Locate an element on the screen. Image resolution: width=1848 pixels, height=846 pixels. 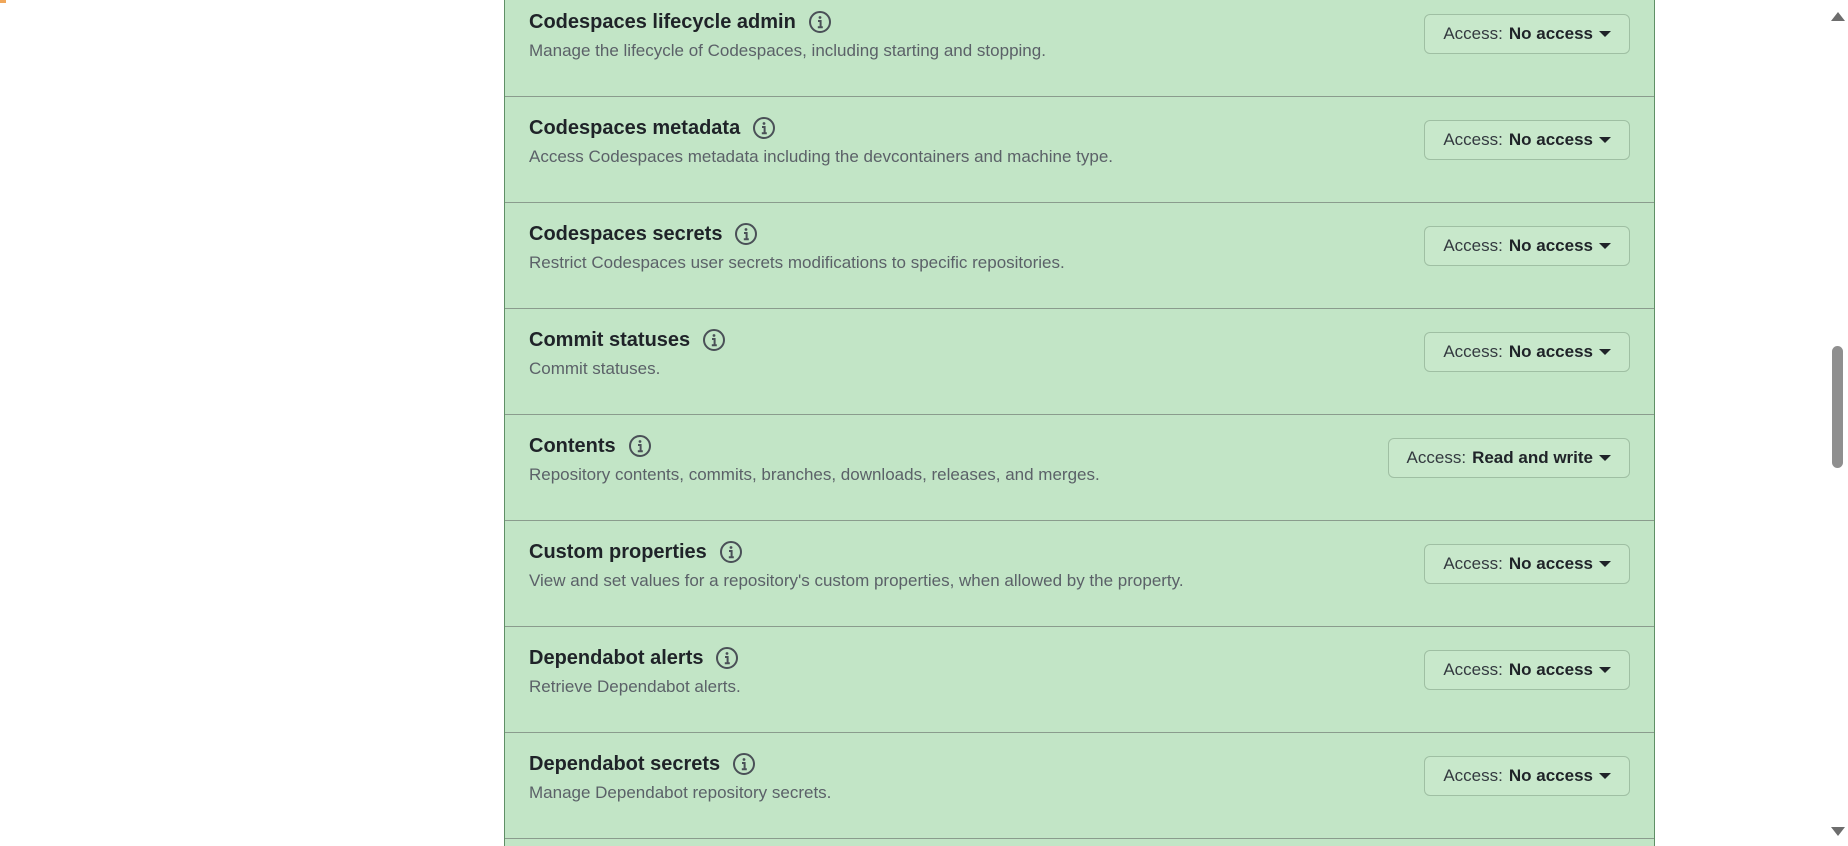
access-dropdown-button: Access: Read and write is located at coordinates (1508, 458).